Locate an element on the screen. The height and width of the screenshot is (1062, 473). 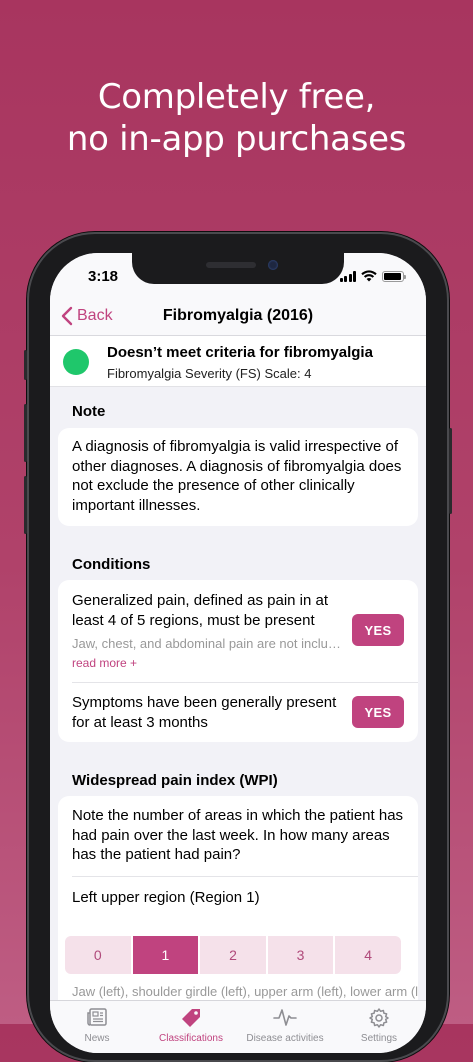
region-count-option: 3 is located at coordinates (300, 955).